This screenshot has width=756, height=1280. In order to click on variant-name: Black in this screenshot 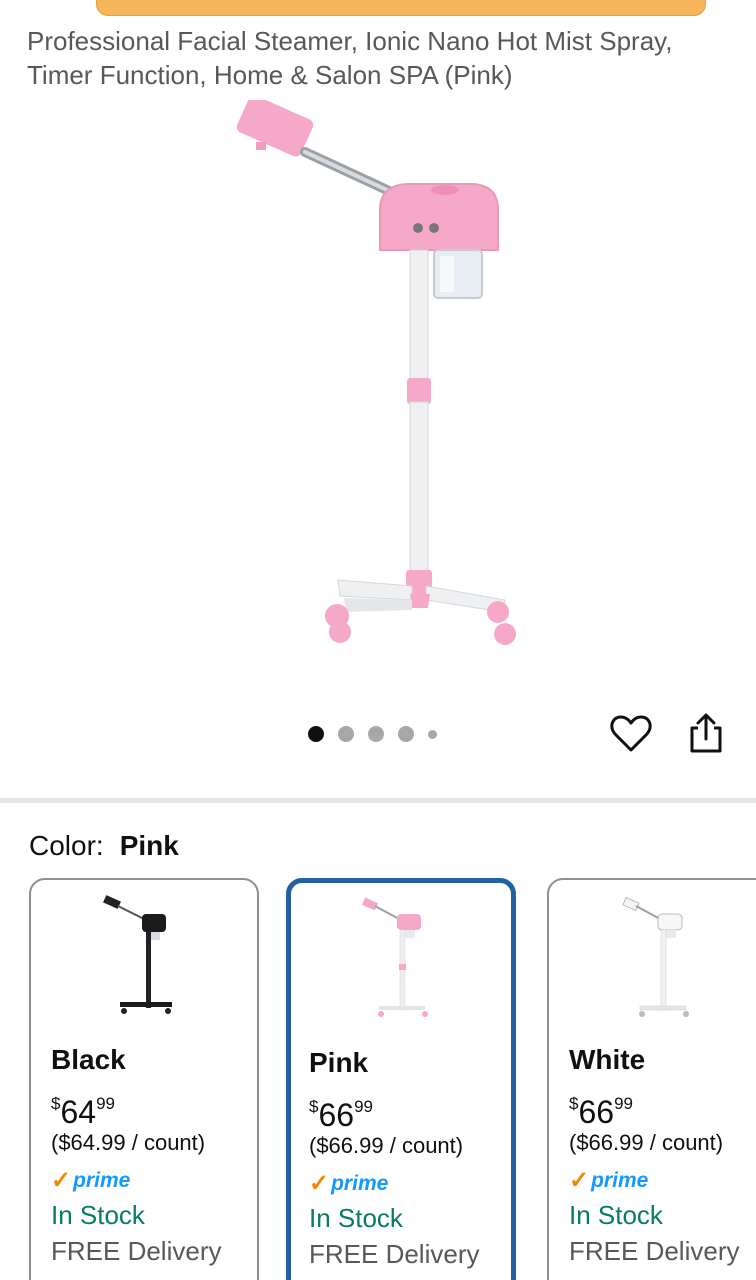, I will do `click(88, 1059)`.